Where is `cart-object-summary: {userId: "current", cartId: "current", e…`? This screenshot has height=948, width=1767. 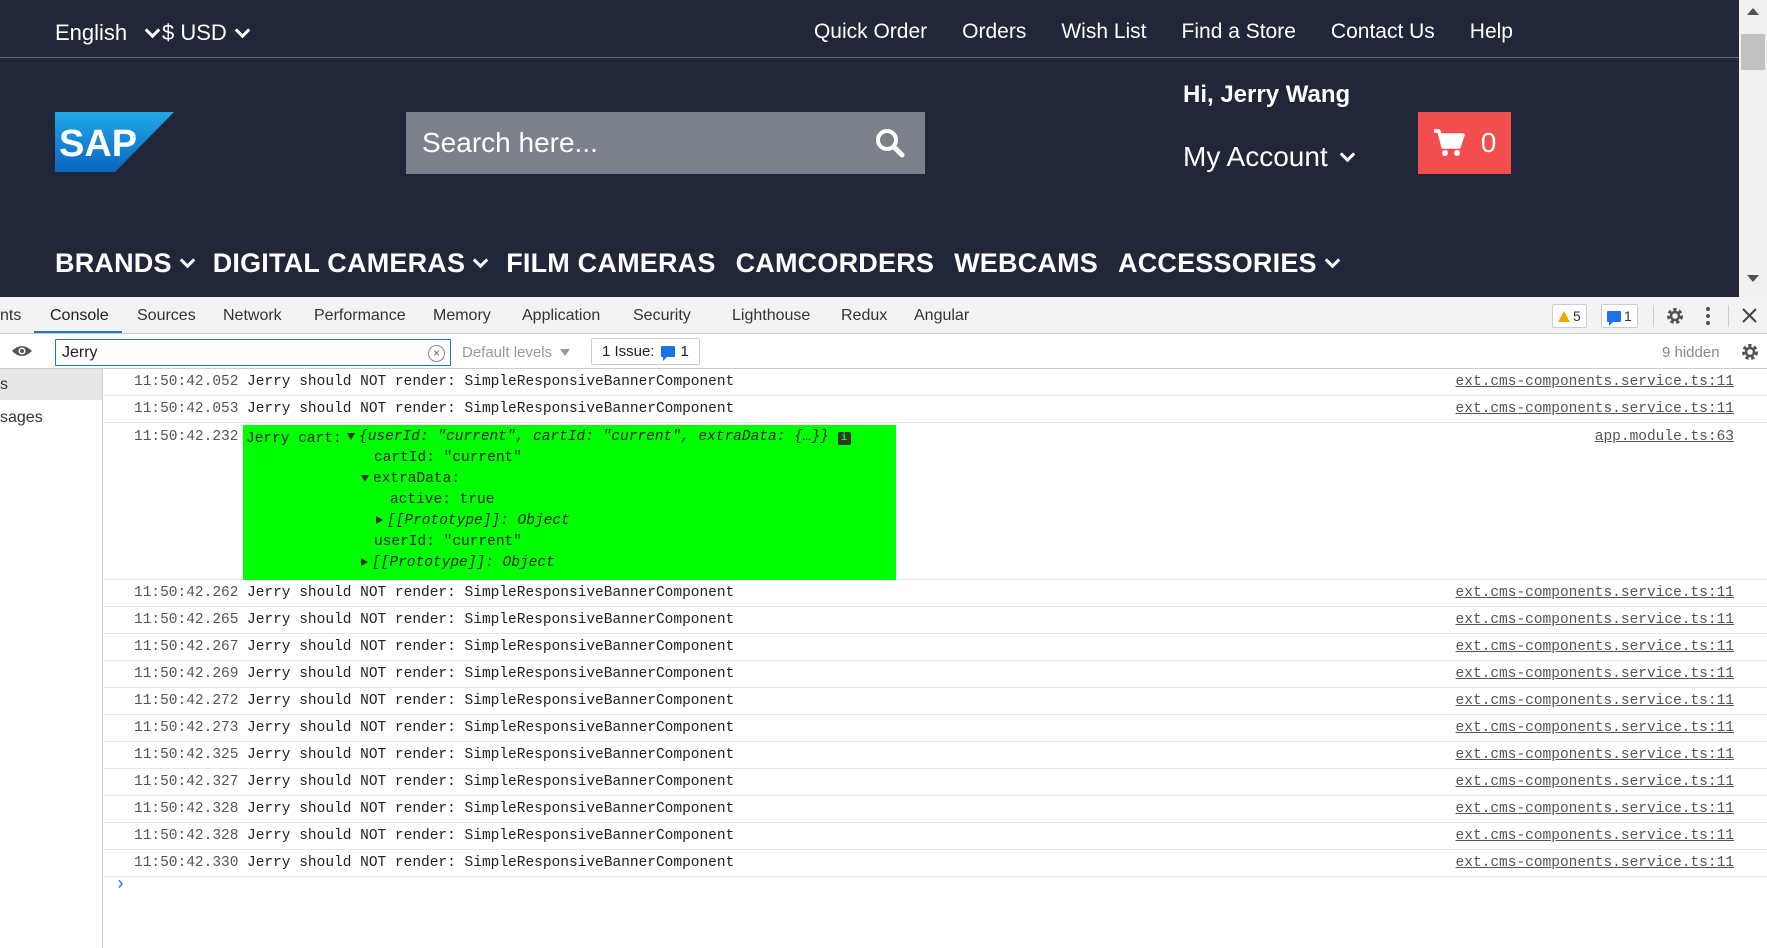
cart-object-summary: {userId: "current", cartId: "current", e… is located at coordinates (599, 437).